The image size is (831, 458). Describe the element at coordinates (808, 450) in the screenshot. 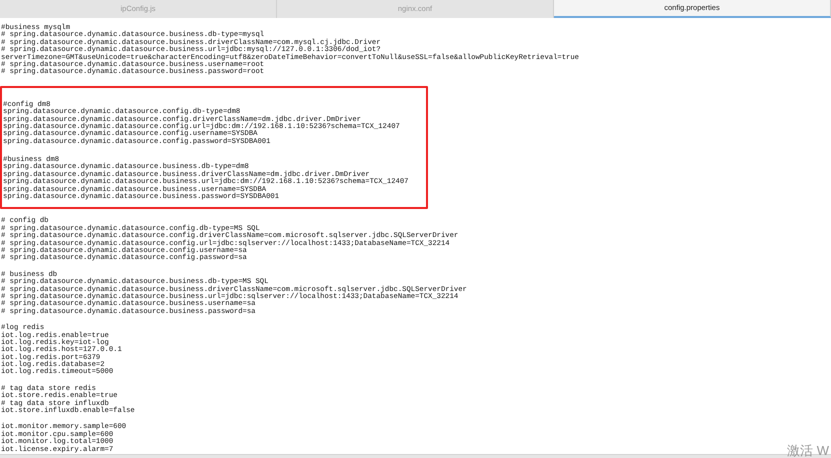

I see `activation-notice: 激活 W` at that location.